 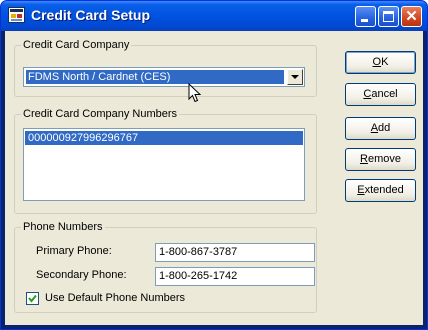 I want to click on cancel-button: Cancel, so click(x=380, y=94).